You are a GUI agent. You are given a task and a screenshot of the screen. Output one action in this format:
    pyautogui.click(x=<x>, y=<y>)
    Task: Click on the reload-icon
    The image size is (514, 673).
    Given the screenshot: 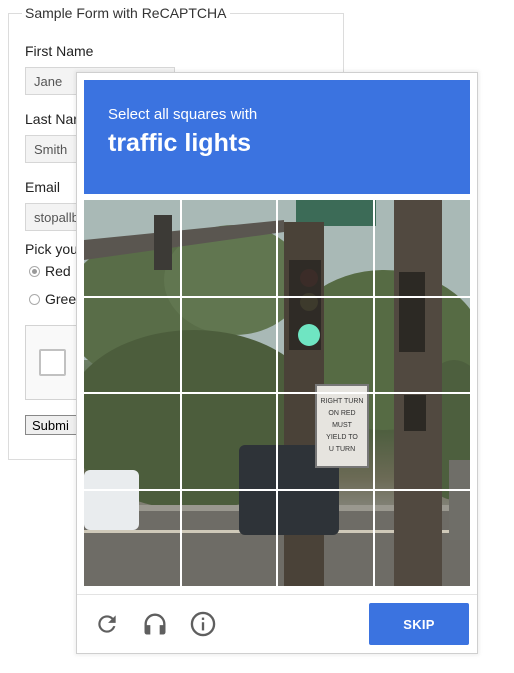 What is the action you would take?
    pyautogui.click(x=107, y=624)
    